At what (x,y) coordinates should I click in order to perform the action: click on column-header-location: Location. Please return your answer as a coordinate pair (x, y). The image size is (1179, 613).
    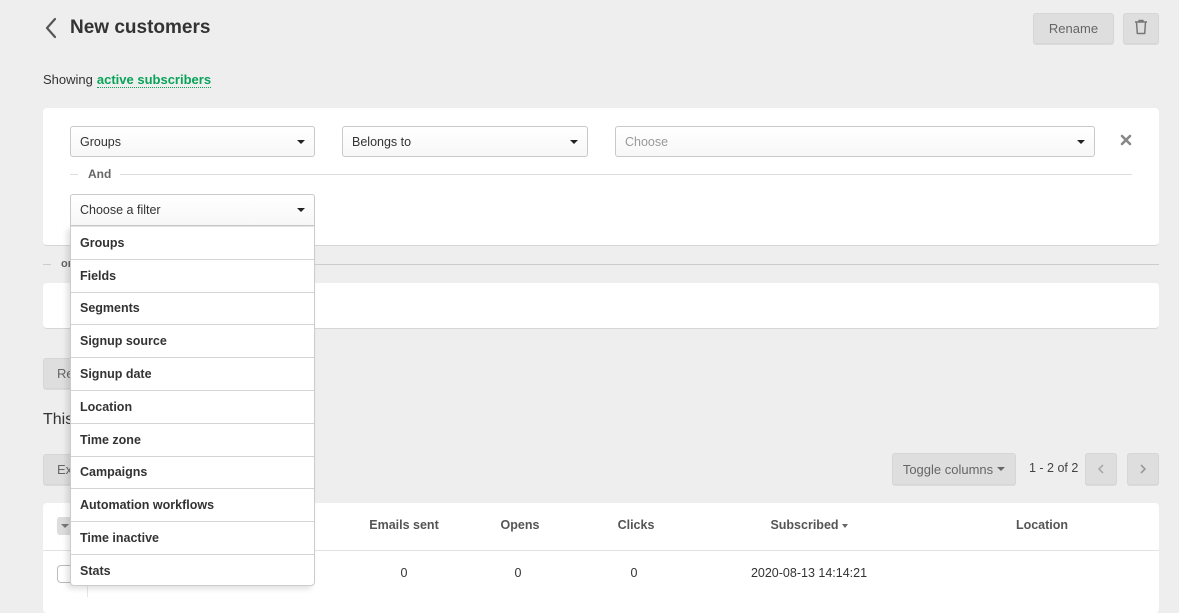
    Looking at the image, I should click on (1042, 525).